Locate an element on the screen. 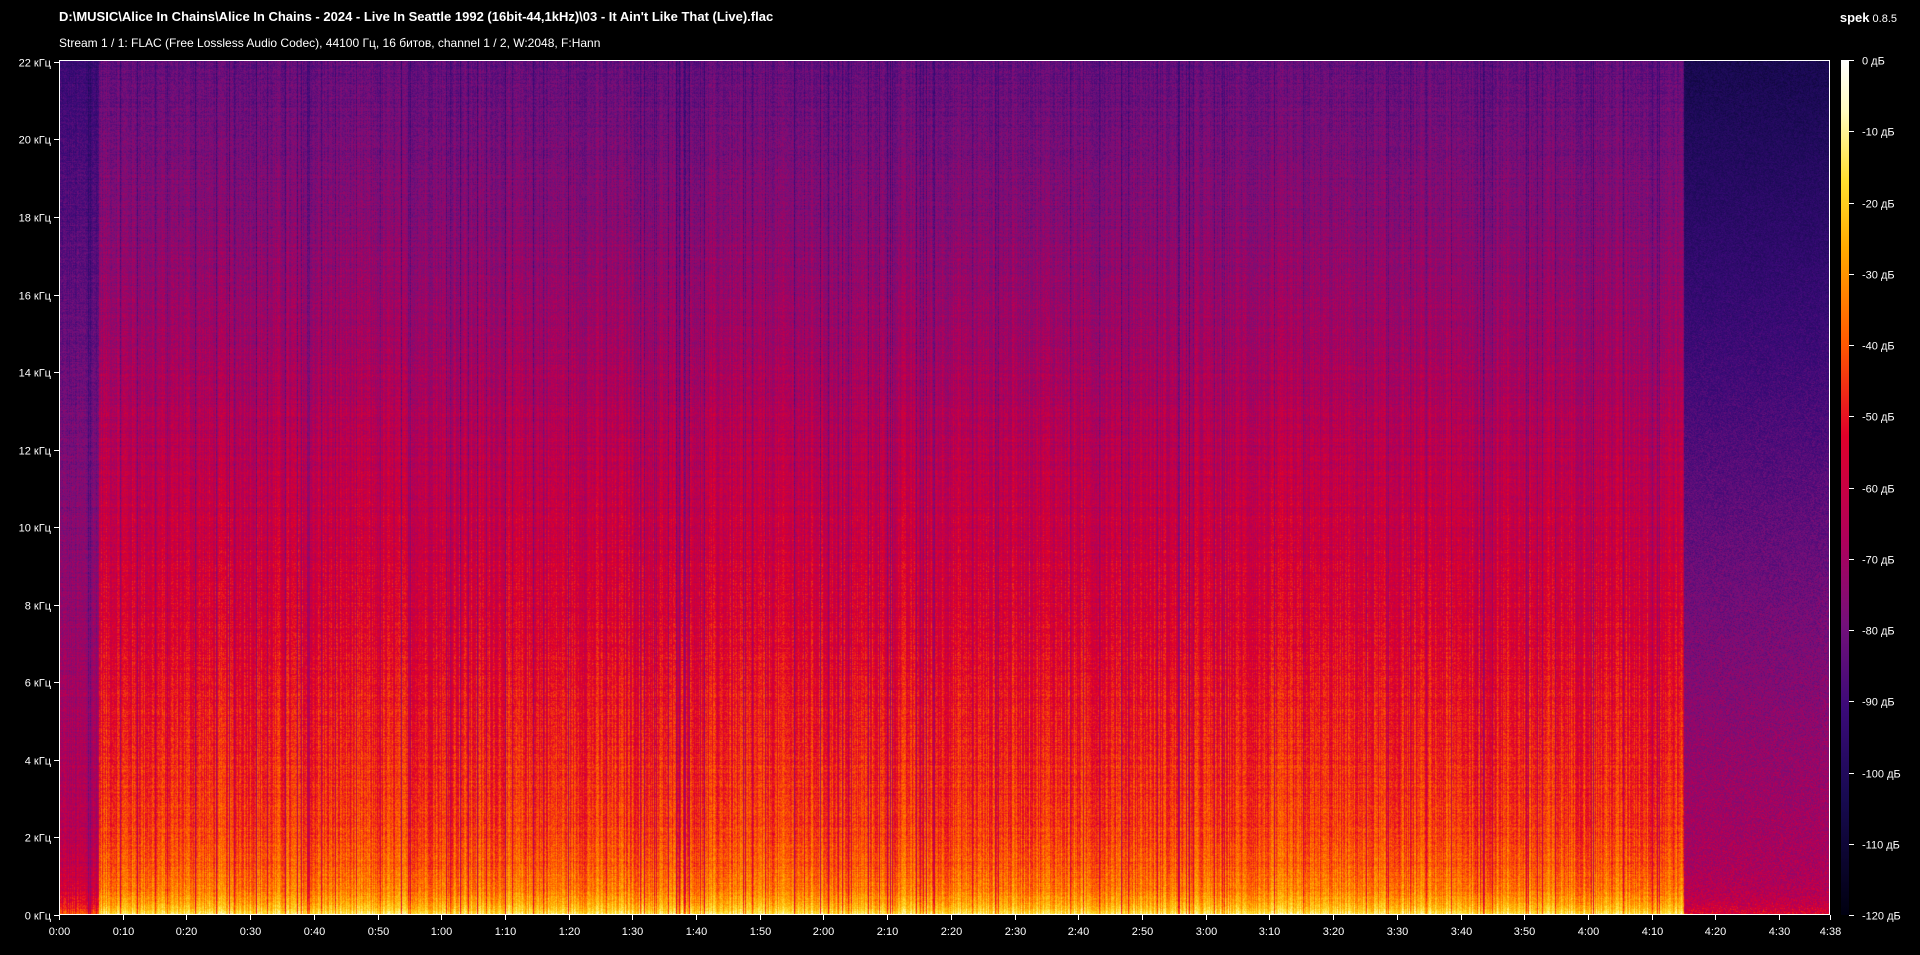  frequency-tick-label: 6 кГц is located at coordinates (38, 684).